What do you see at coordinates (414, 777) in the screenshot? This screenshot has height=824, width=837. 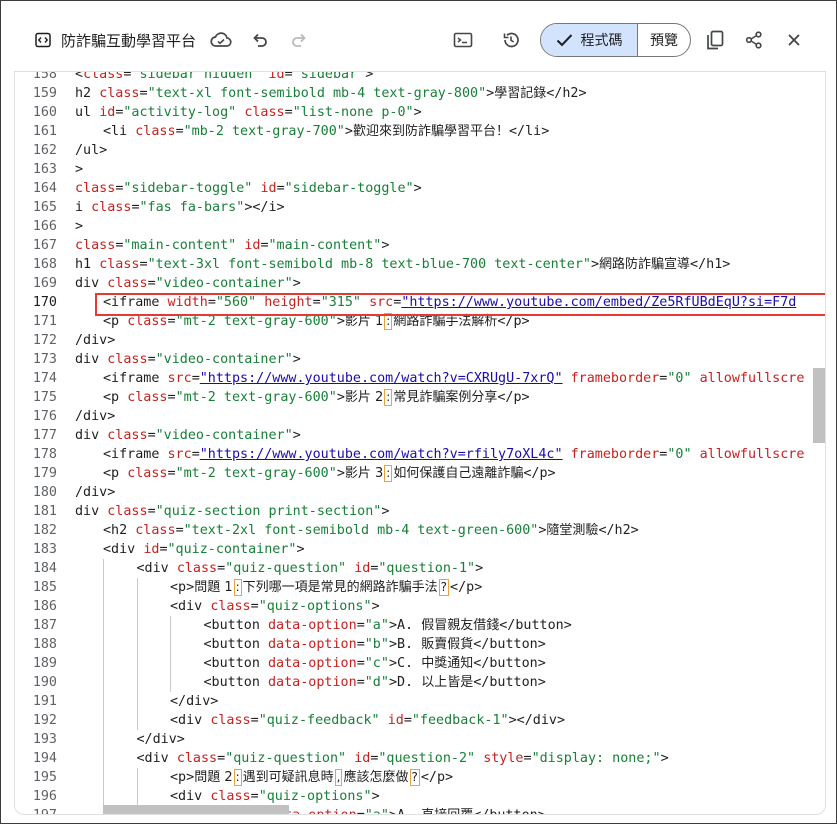 I see `code-token: ?` at bounding box center [414, 777].